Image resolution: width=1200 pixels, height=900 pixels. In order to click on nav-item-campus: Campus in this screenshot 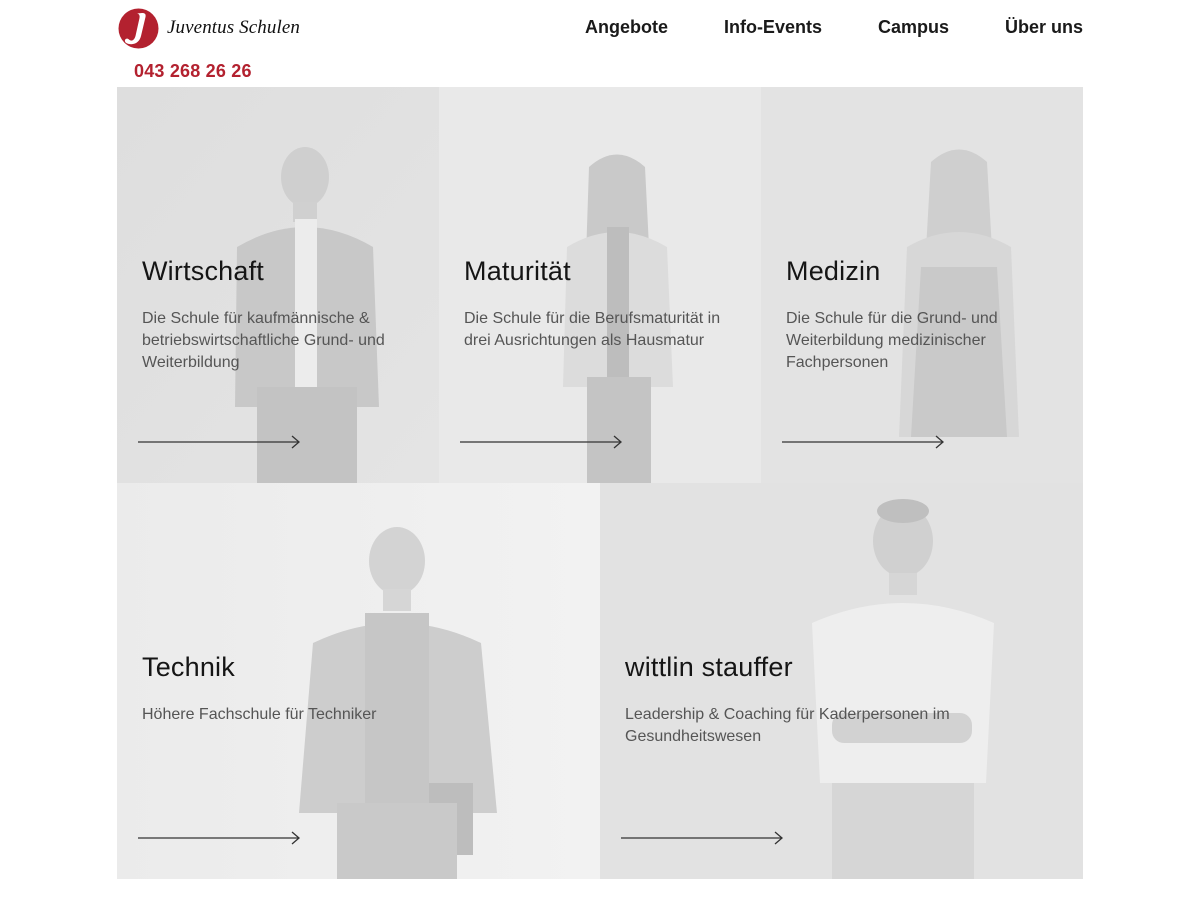, I will do `click(913, 27)`.